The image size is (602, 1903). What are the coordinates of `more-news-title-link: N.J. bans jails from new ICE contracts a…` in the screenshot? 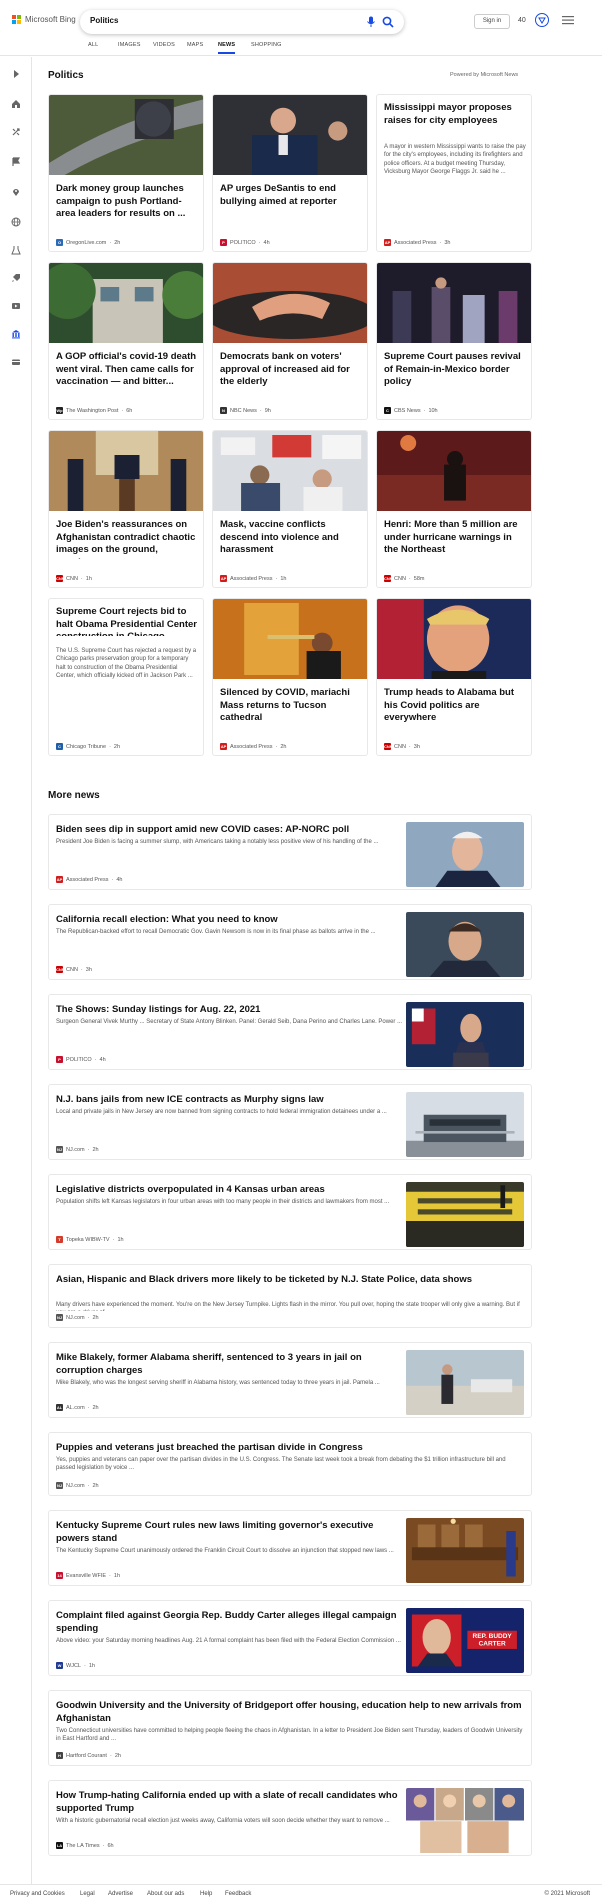 It's located at (232, 1100).